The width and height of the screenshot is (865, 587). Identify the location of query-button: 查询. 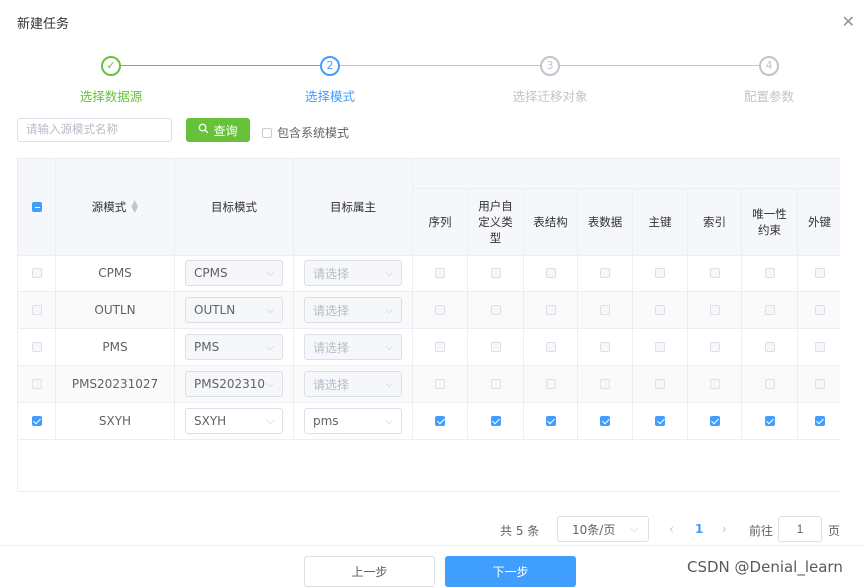
(218, 130).